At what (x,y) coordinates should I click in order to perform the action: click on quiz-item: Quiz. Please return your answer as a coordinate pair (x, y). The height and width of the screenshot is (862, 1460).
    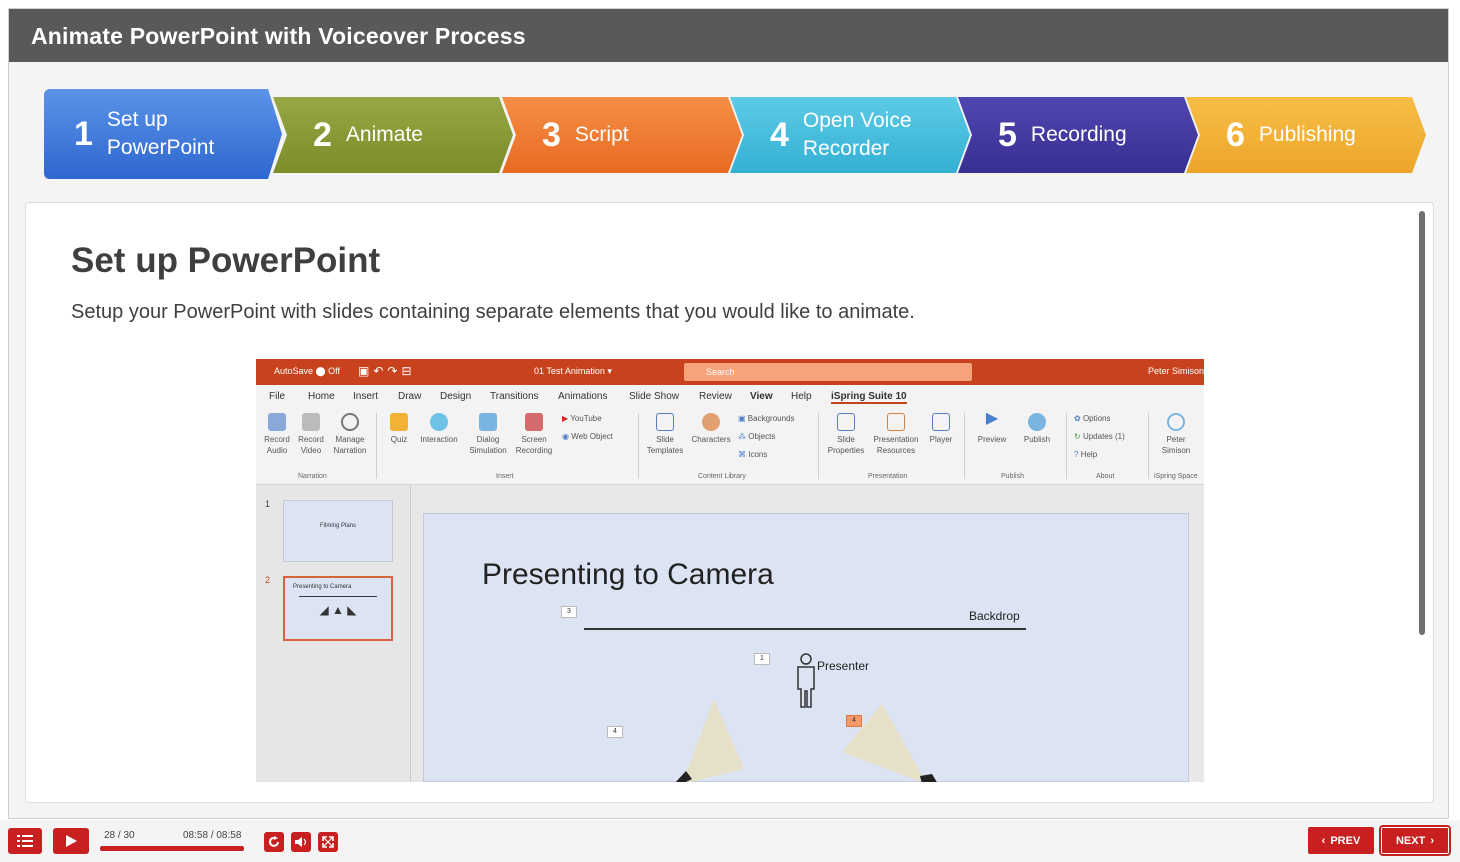
    Looking at the image, I should click on (399, 429).